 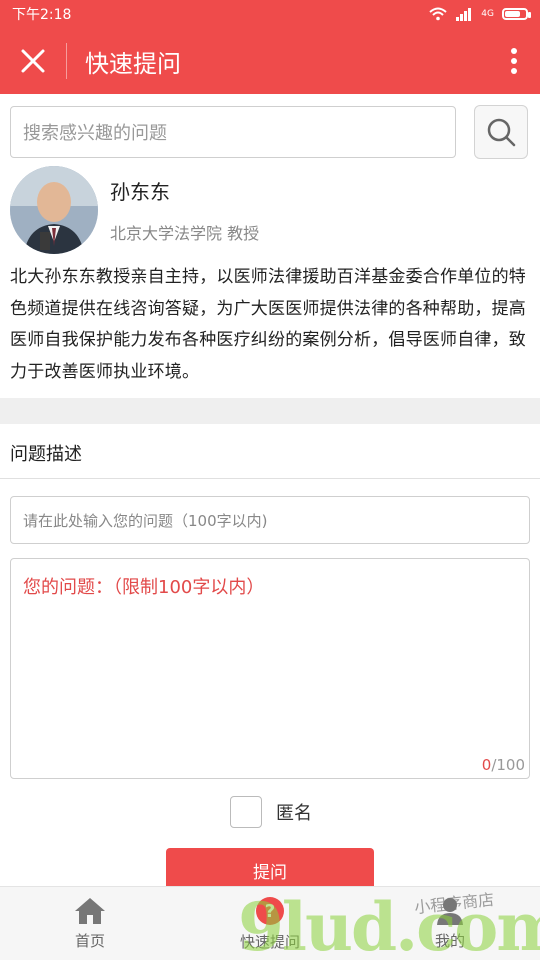 What do you see at coordinates (487, 14) in the screenshot?
I see `network-type: 4G` at bounding box center [487, 14].